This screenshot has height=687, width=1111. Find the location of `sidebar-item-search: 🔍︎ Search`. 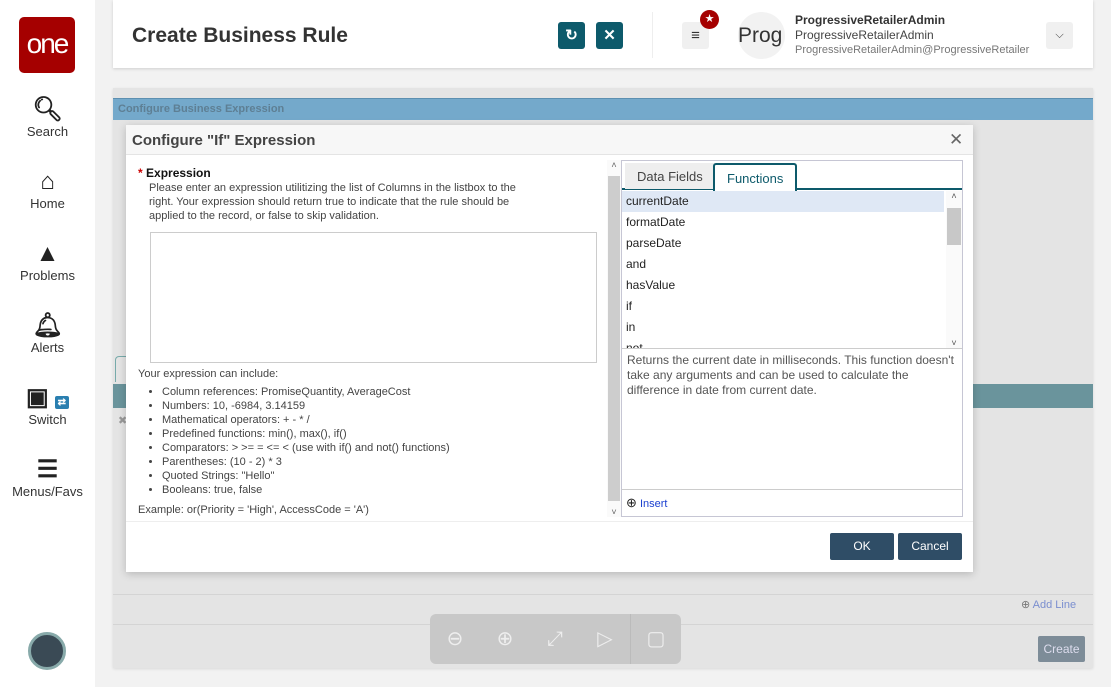

sidebar-item-search: 🔍︎ Search is located at coordinates (47, 117).